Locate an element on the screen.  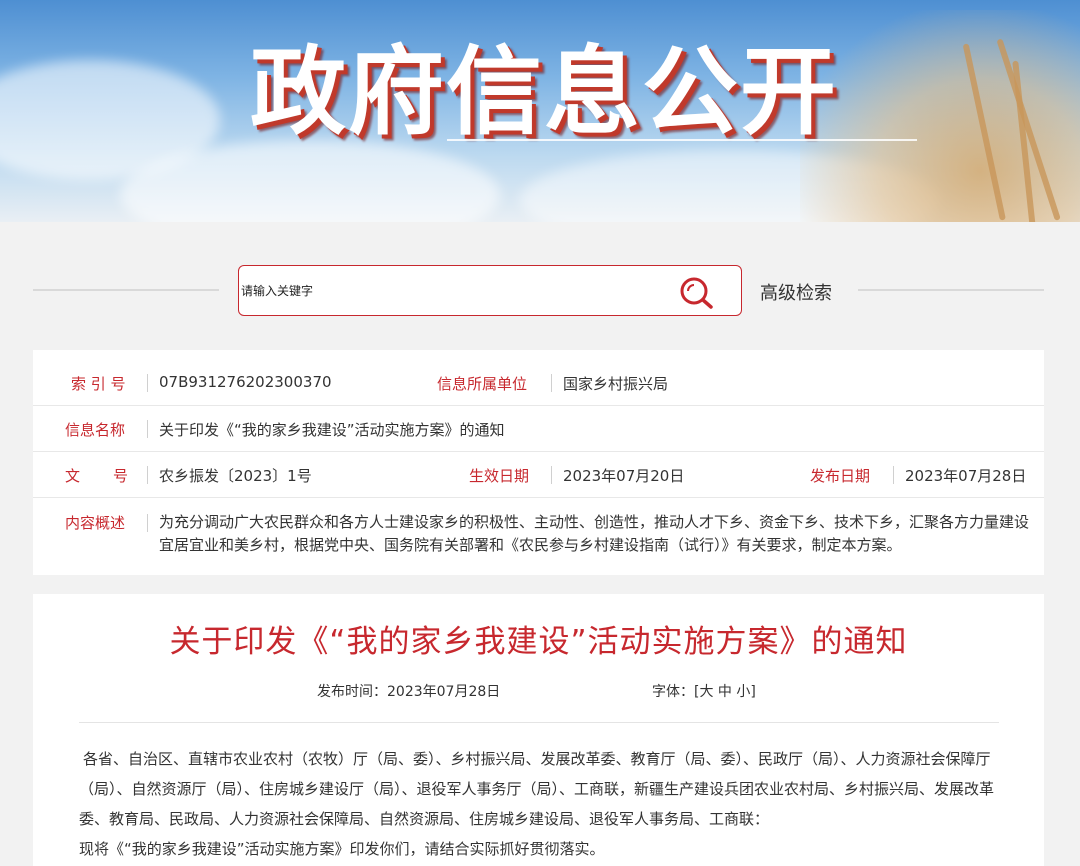
index-value: 07B931276202300370 is located at coordinates (245, 382).